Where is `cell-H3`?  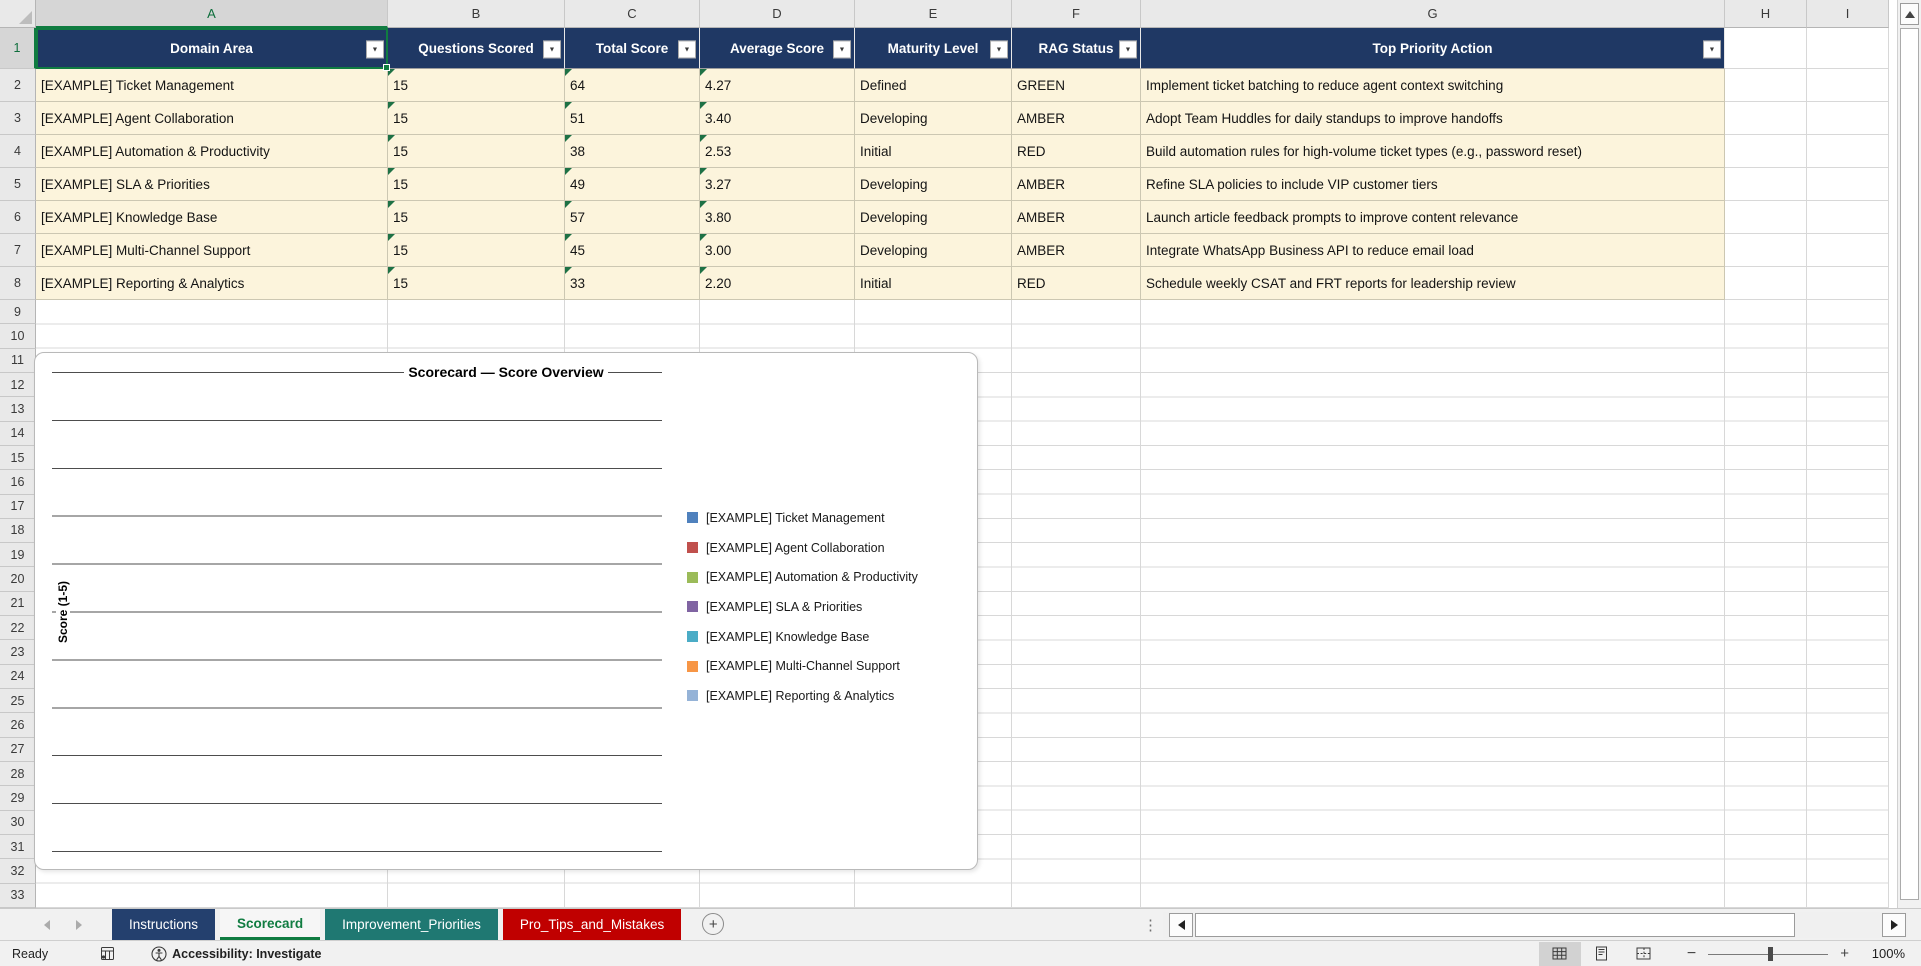 cell-H3 is located at coordinates (1766, 118).